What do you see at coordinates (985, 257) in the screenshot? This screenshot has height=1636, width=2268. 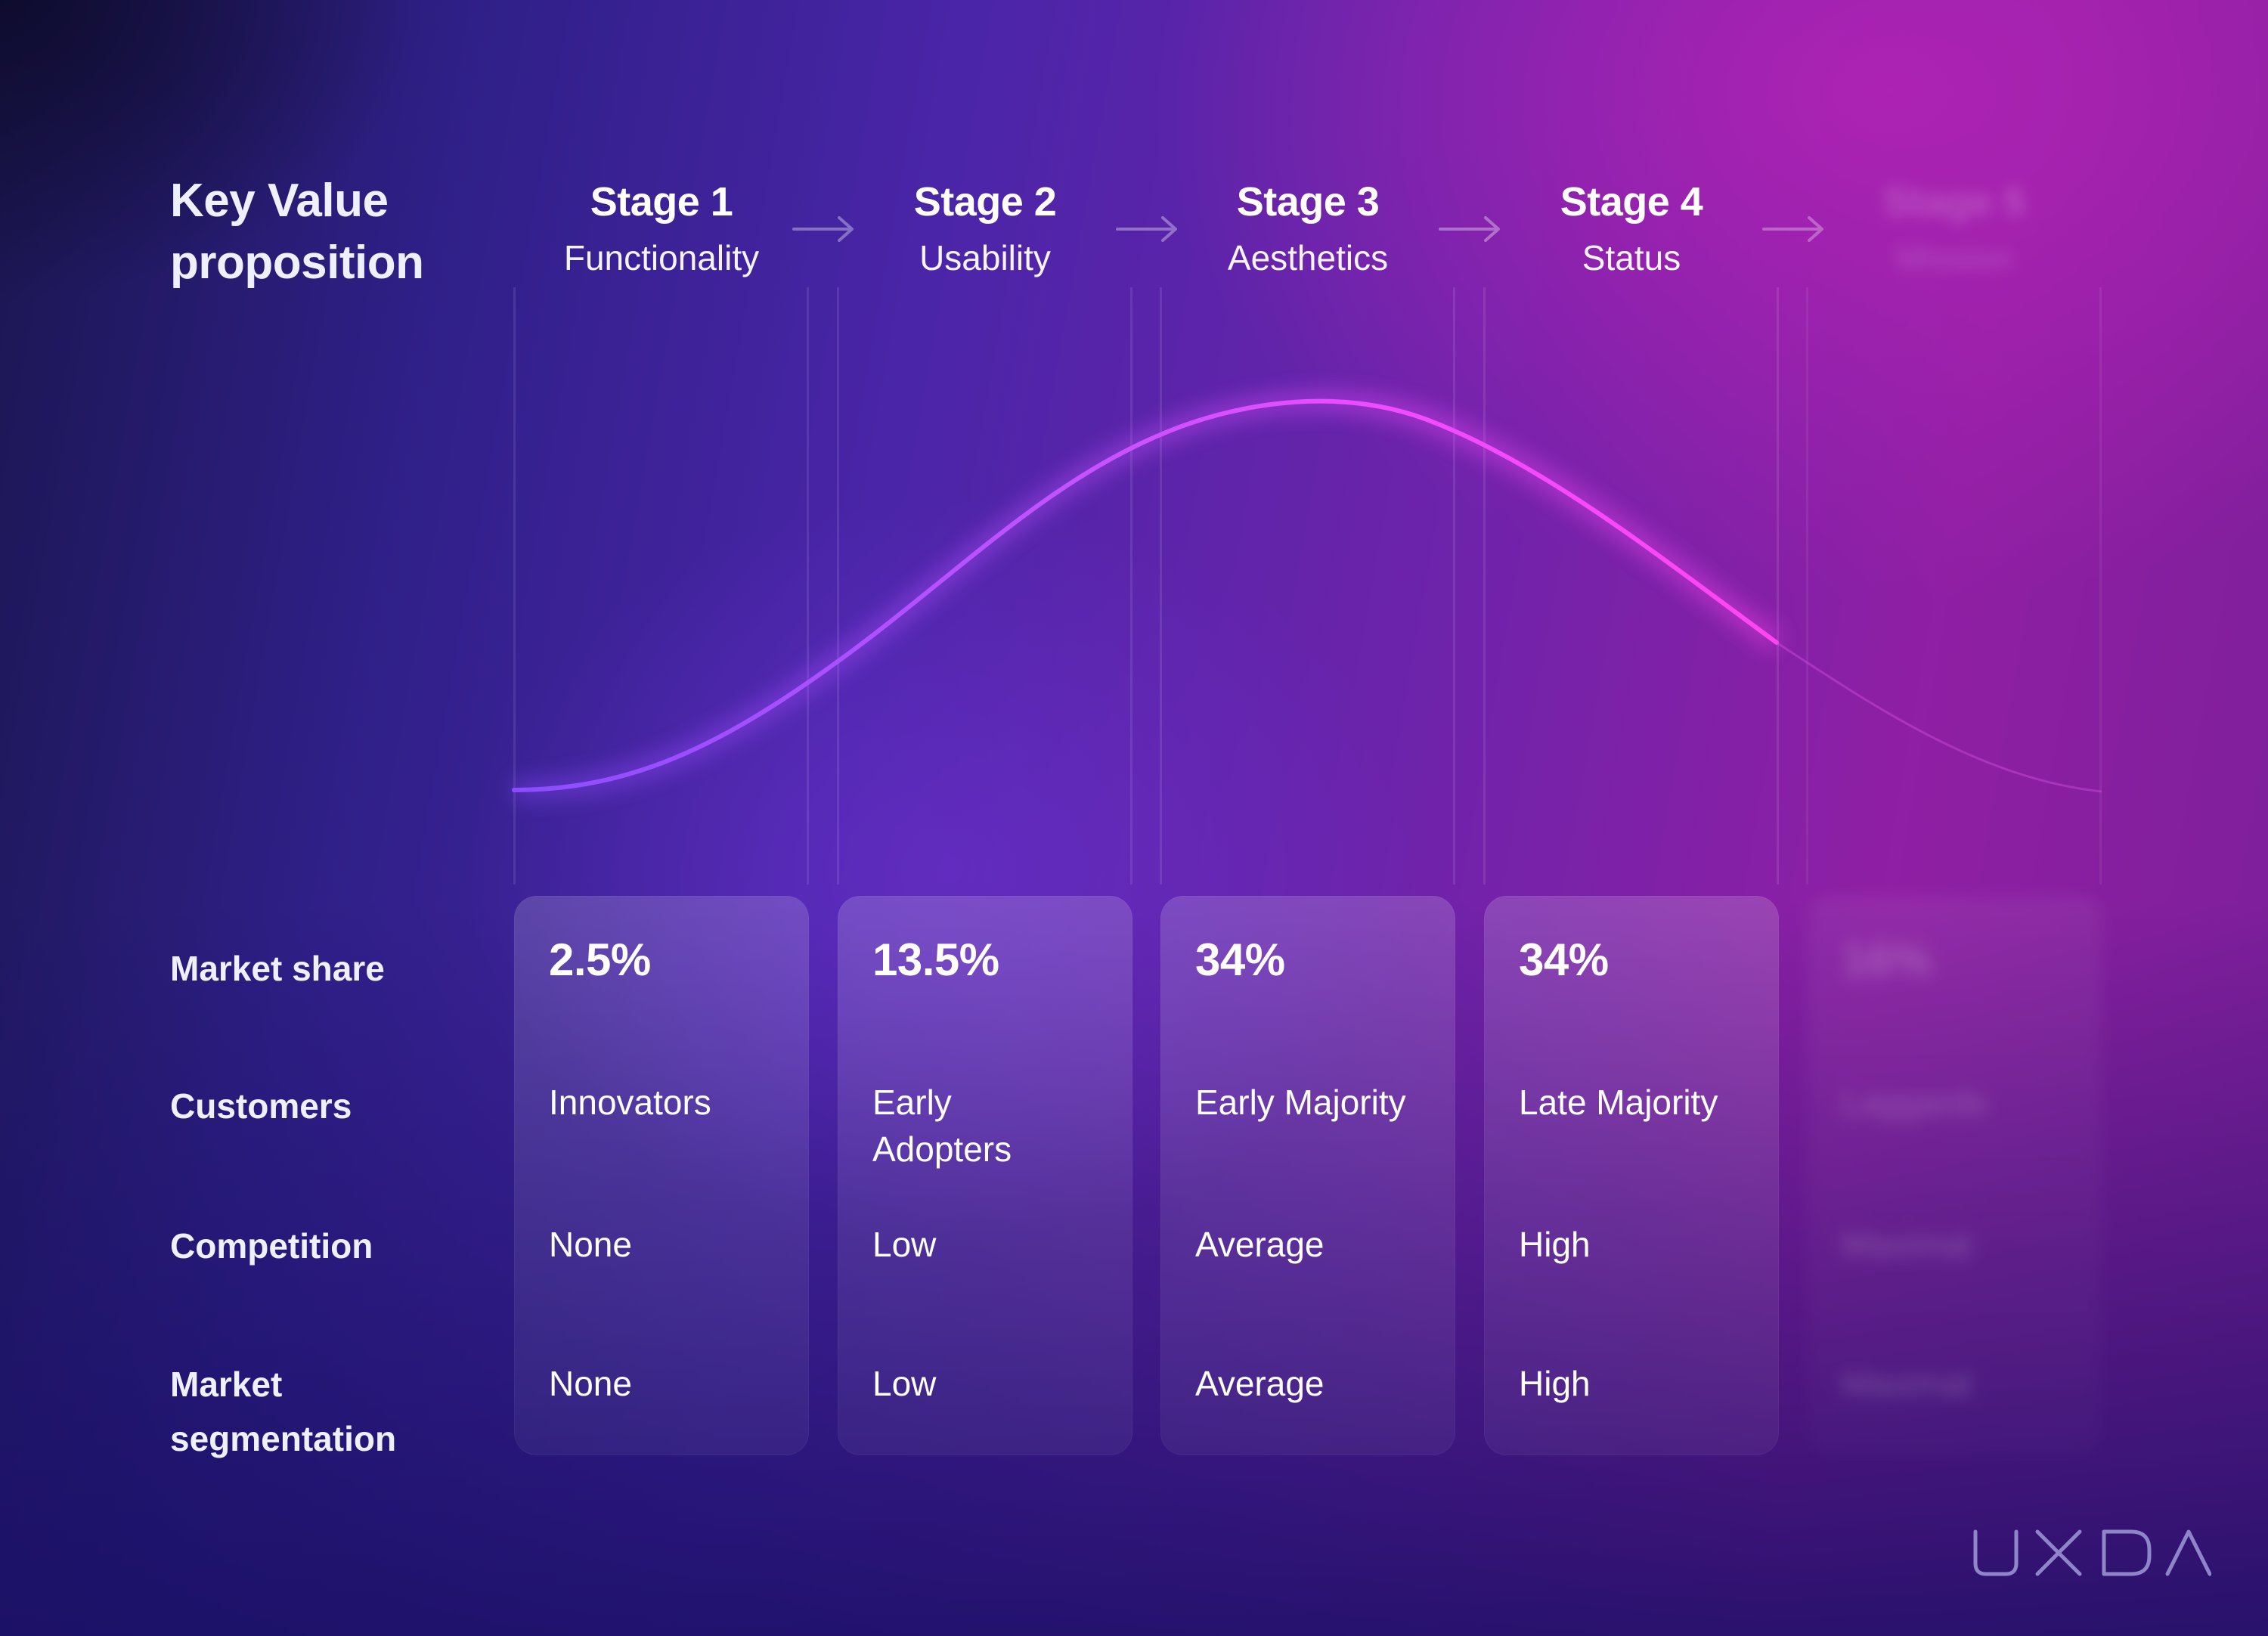 I see `stage-2-value-proposition: Usability` at bounding box center [985, 257].